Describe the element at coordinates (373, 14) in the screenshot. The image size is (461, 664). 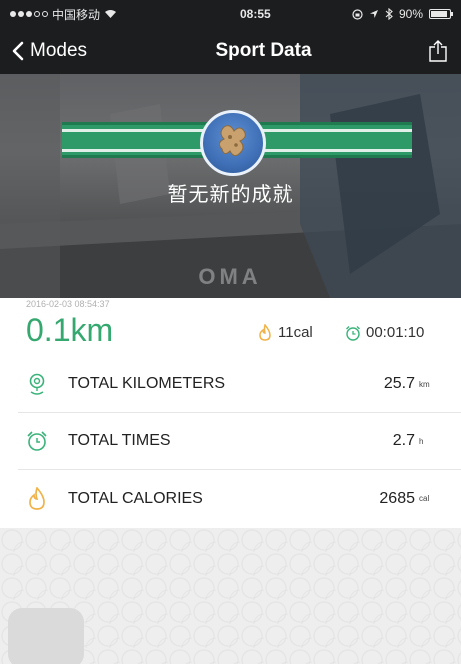
I see `location-arrow-icon` at that location.